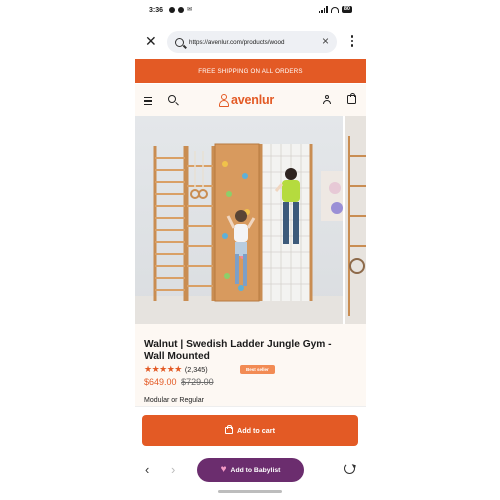  Describe the element at coordinates (346, 9) in the screenshot. I see `battery-icon: 80` at that location.